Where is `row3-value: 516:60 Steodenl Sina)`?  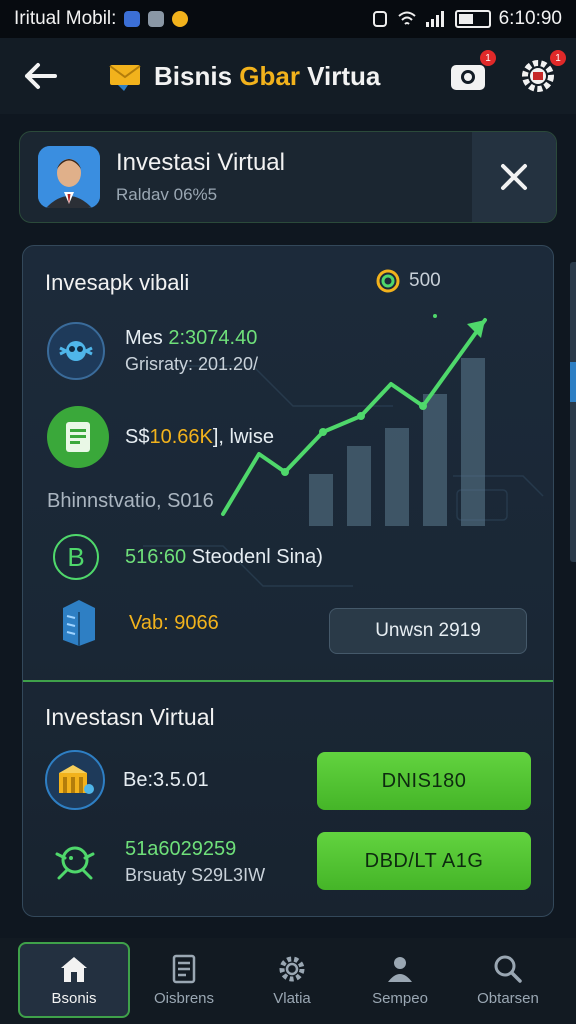
row3-value: 516:60 Steodenl Sina) is located at coordinates (224, 556).